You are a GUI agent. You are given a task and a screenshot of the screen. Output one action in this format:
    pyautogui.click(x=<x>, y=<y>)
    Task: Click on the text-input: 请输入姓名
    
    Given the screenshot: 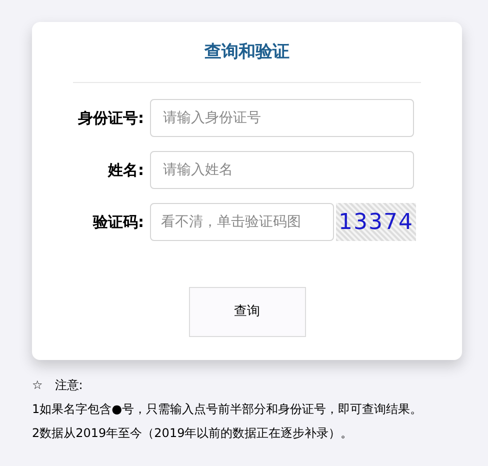 What is the action you would take?
    pyautogui.click(x=282, y=170)
    